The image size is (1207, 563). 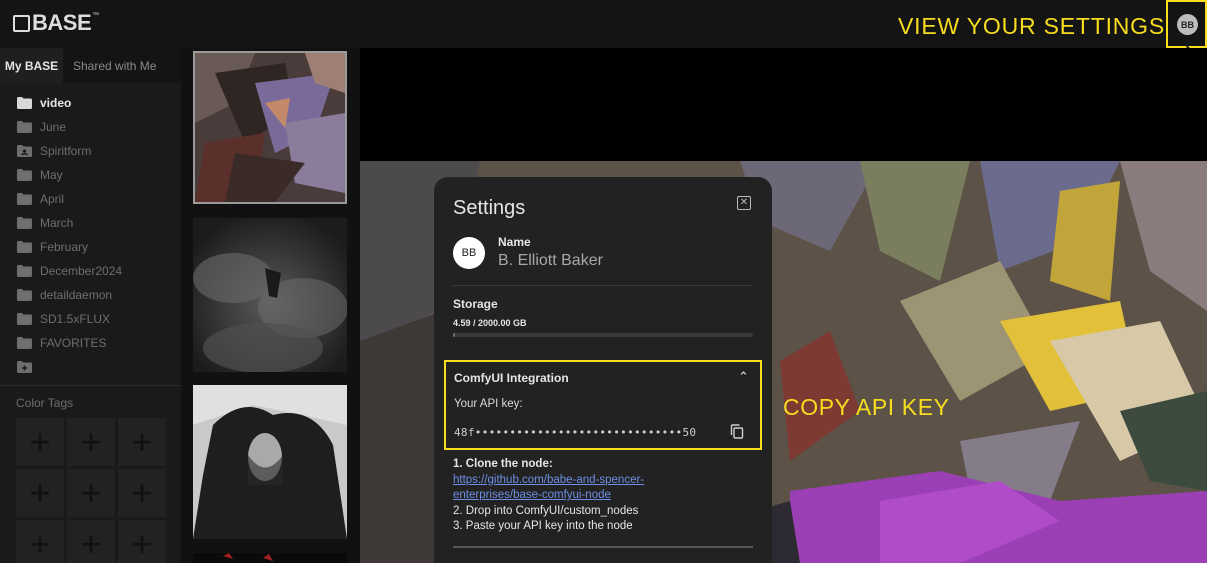 What do you see at coordinates (64, 247) in the screenshot?
I see `sidebar-folder-label: February` at bounding box center [64, 247].